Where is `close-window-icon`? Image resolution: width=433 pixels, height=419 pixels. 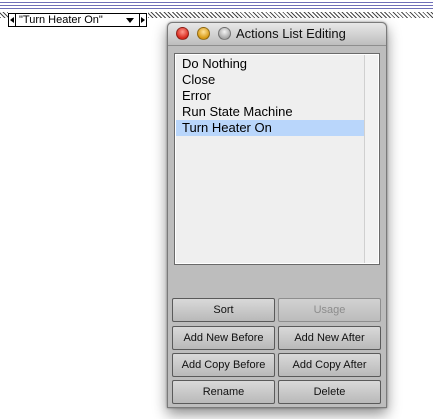 close-window-icon is located at coordinates (182, 33).